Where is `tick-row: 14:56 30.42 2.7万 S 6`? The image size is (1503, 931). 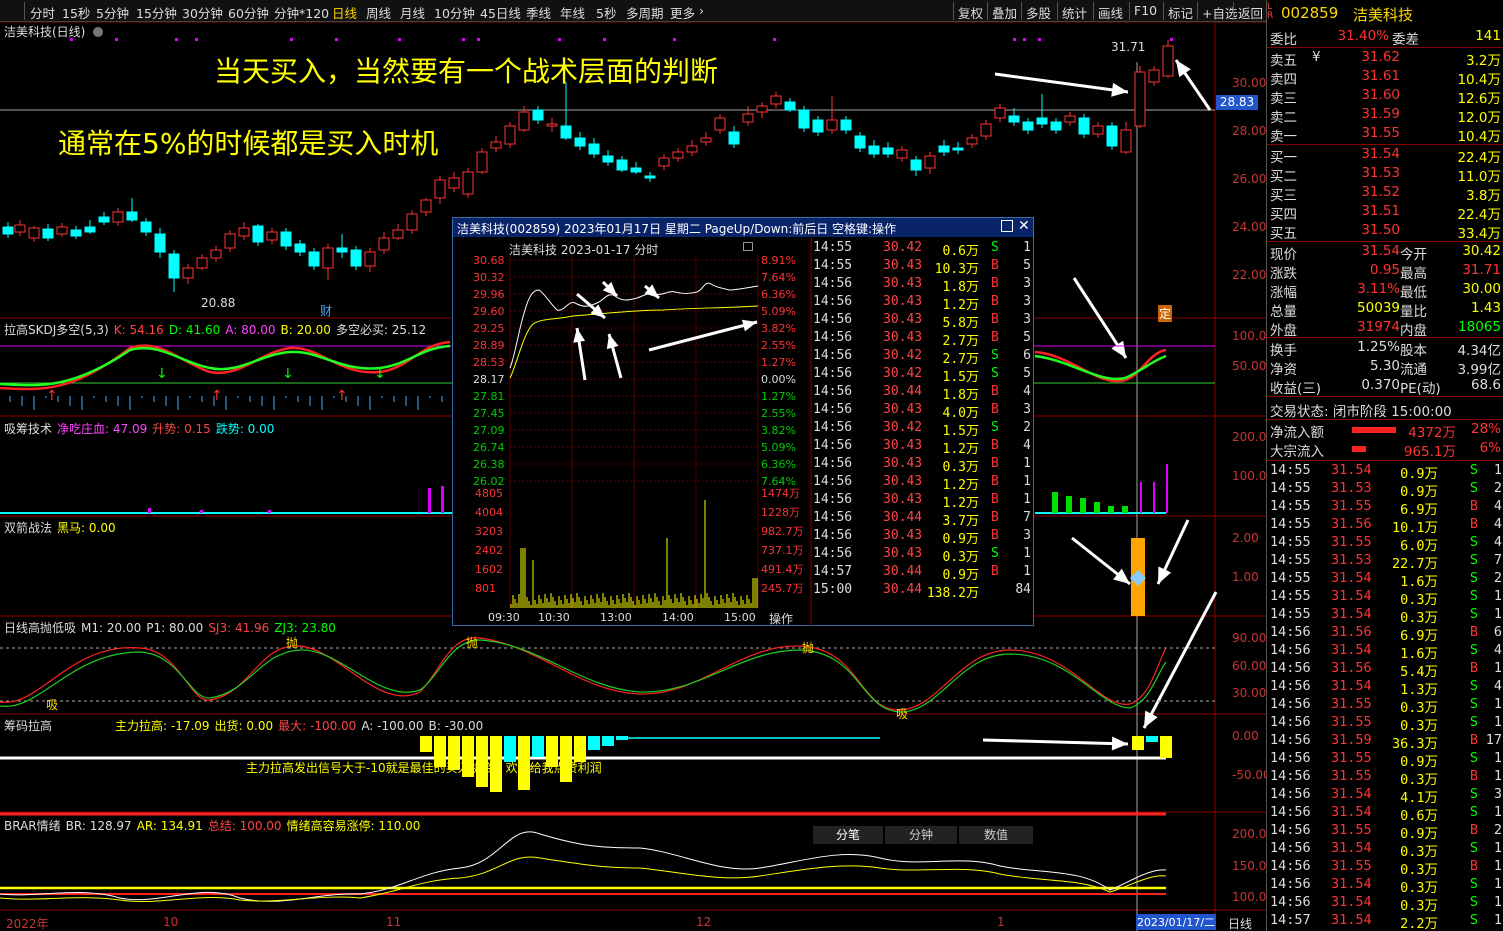
tick-row: 14:56 30.42 2.7万 S 6 is located at coordinates (923, 357).